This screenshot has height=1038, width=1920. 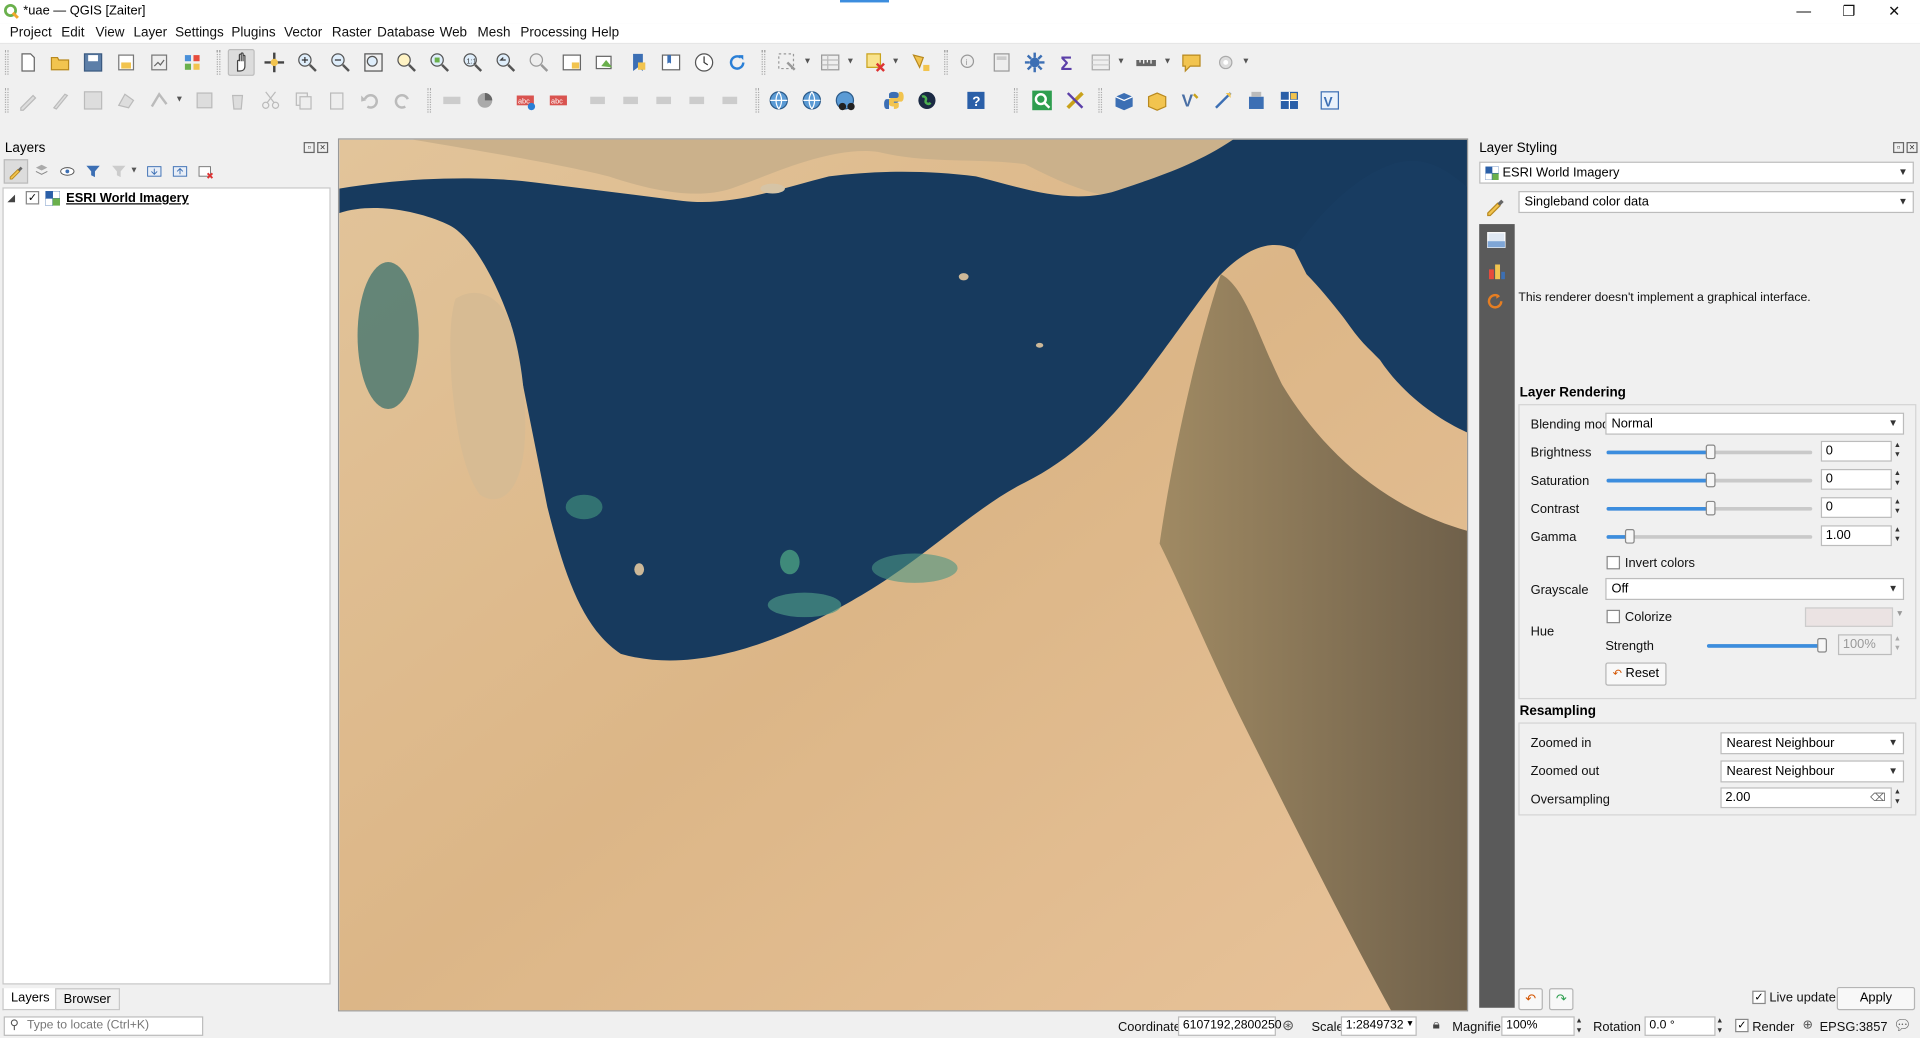 What do you see at coordinates (1897, 797) in the screenshot?
I see `oversampling-stepper: ▲ ▼` at bounding box center [1897, 797].